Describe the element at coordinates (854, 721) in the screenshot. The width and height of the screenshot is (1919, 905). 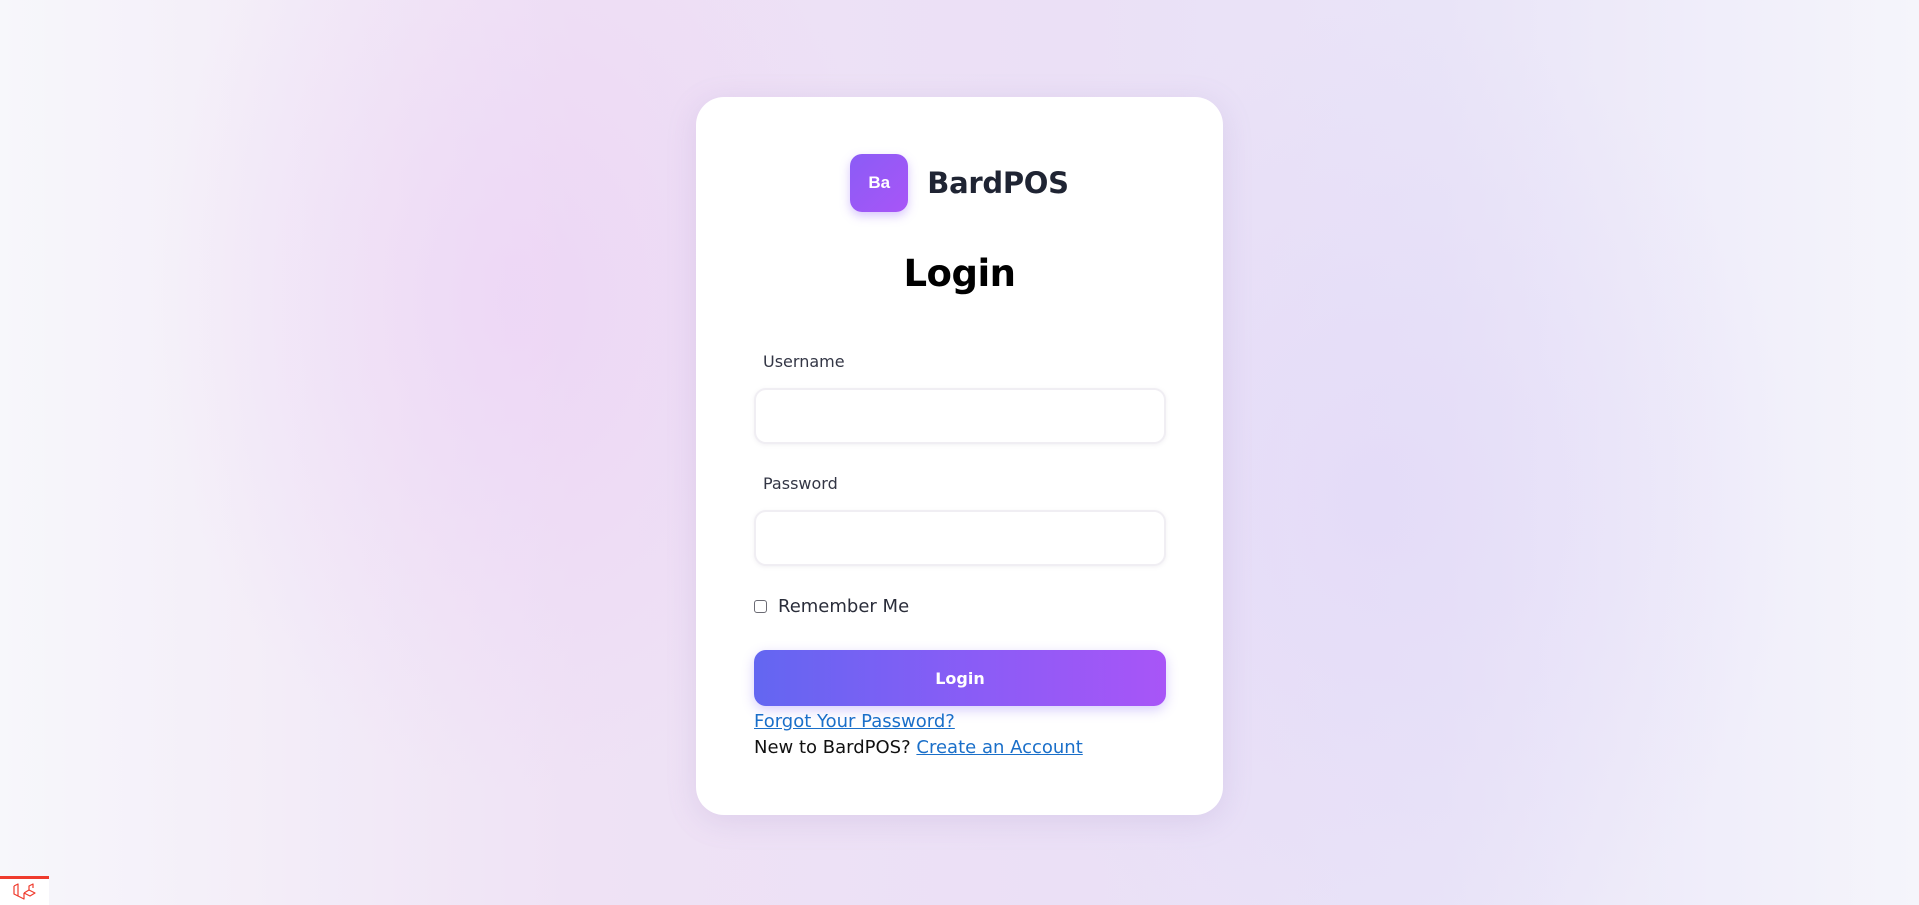
I see `forgot-password-link: Forgot Your Password?` at that location.